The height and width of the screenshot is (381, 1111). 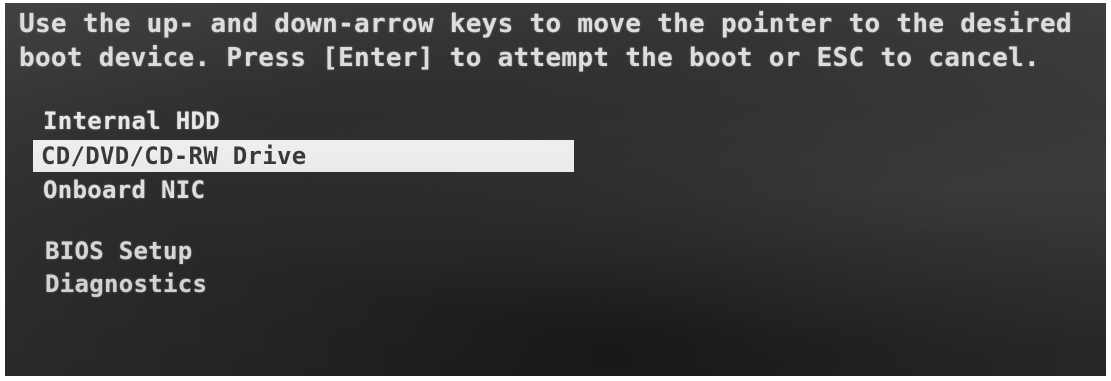 What do you see at coordinates (126, 284) in the screenshot?
I see `menu-option-diagnostics: Diagnostics` at bounding box center [126, 284].